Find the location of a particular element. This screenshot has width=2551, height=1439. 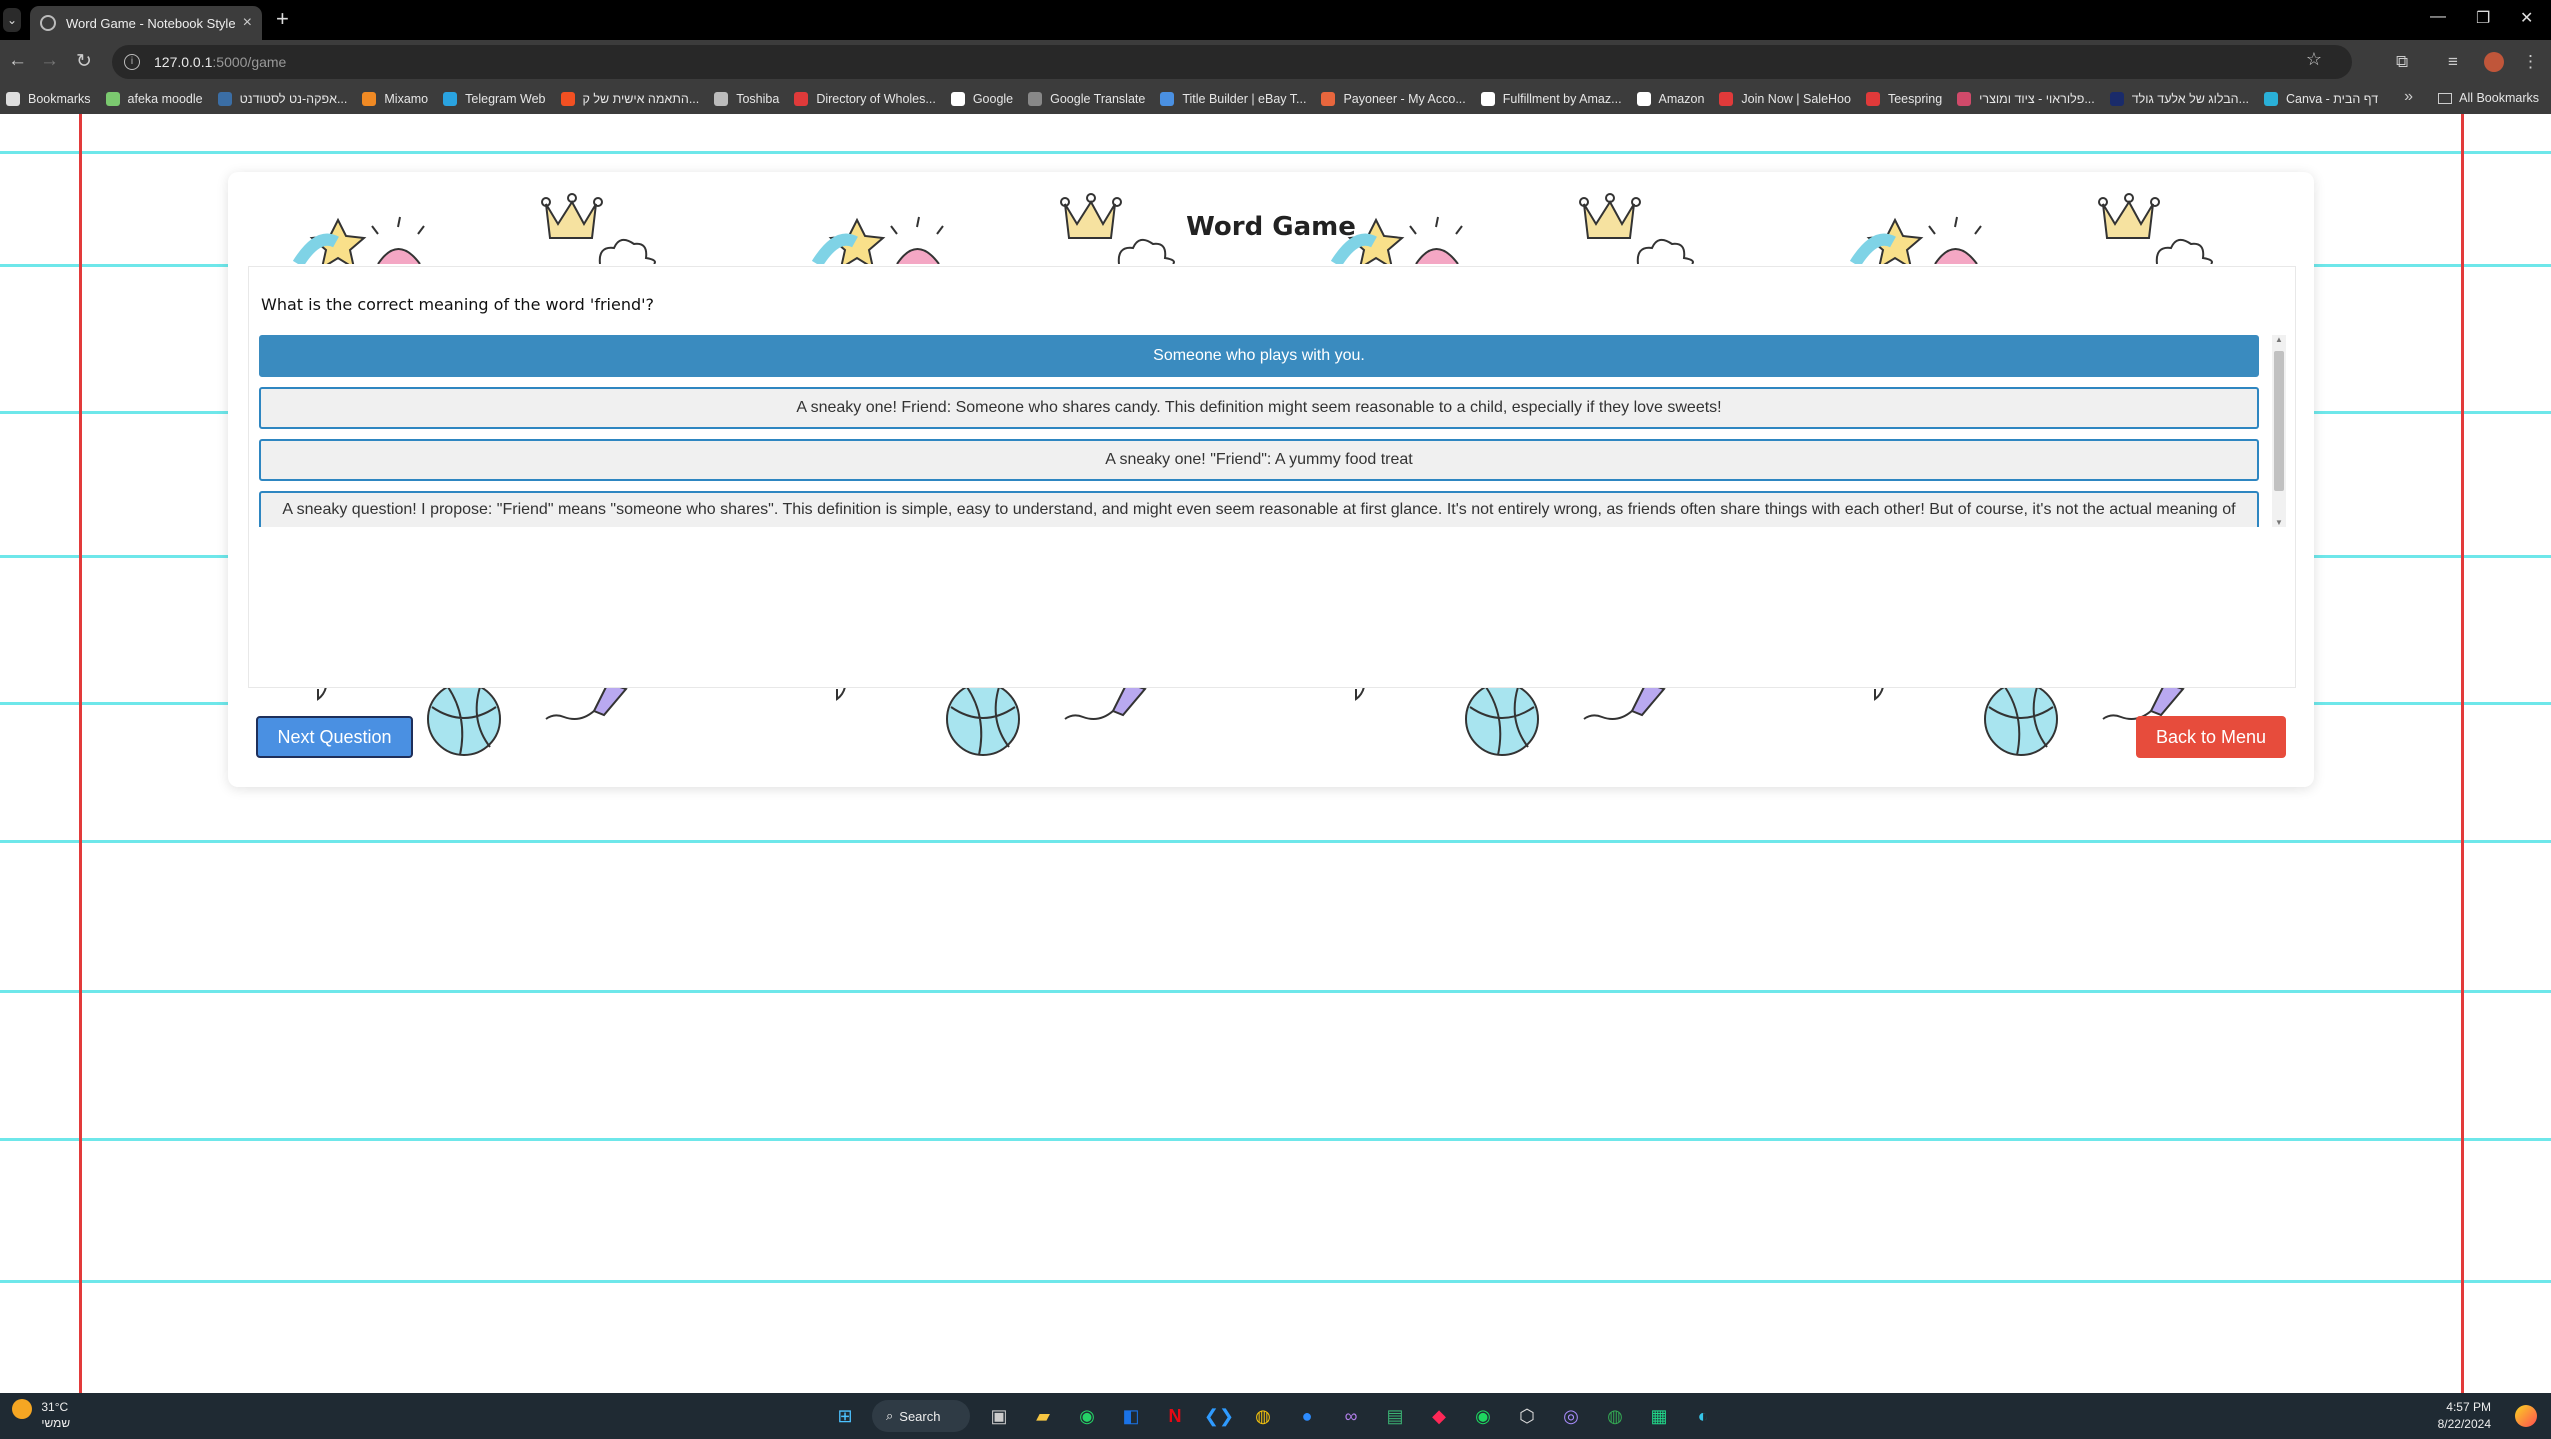

bookmark-label: Google is located at coordinates (993, 99).